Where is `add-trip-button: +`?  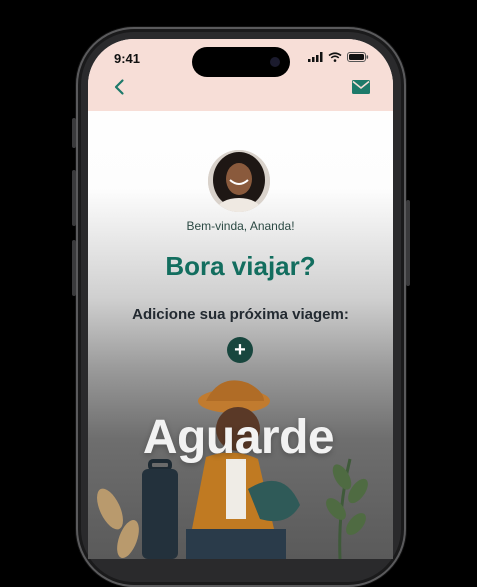 add-trip-button: + is located at coordinates (240, 350).